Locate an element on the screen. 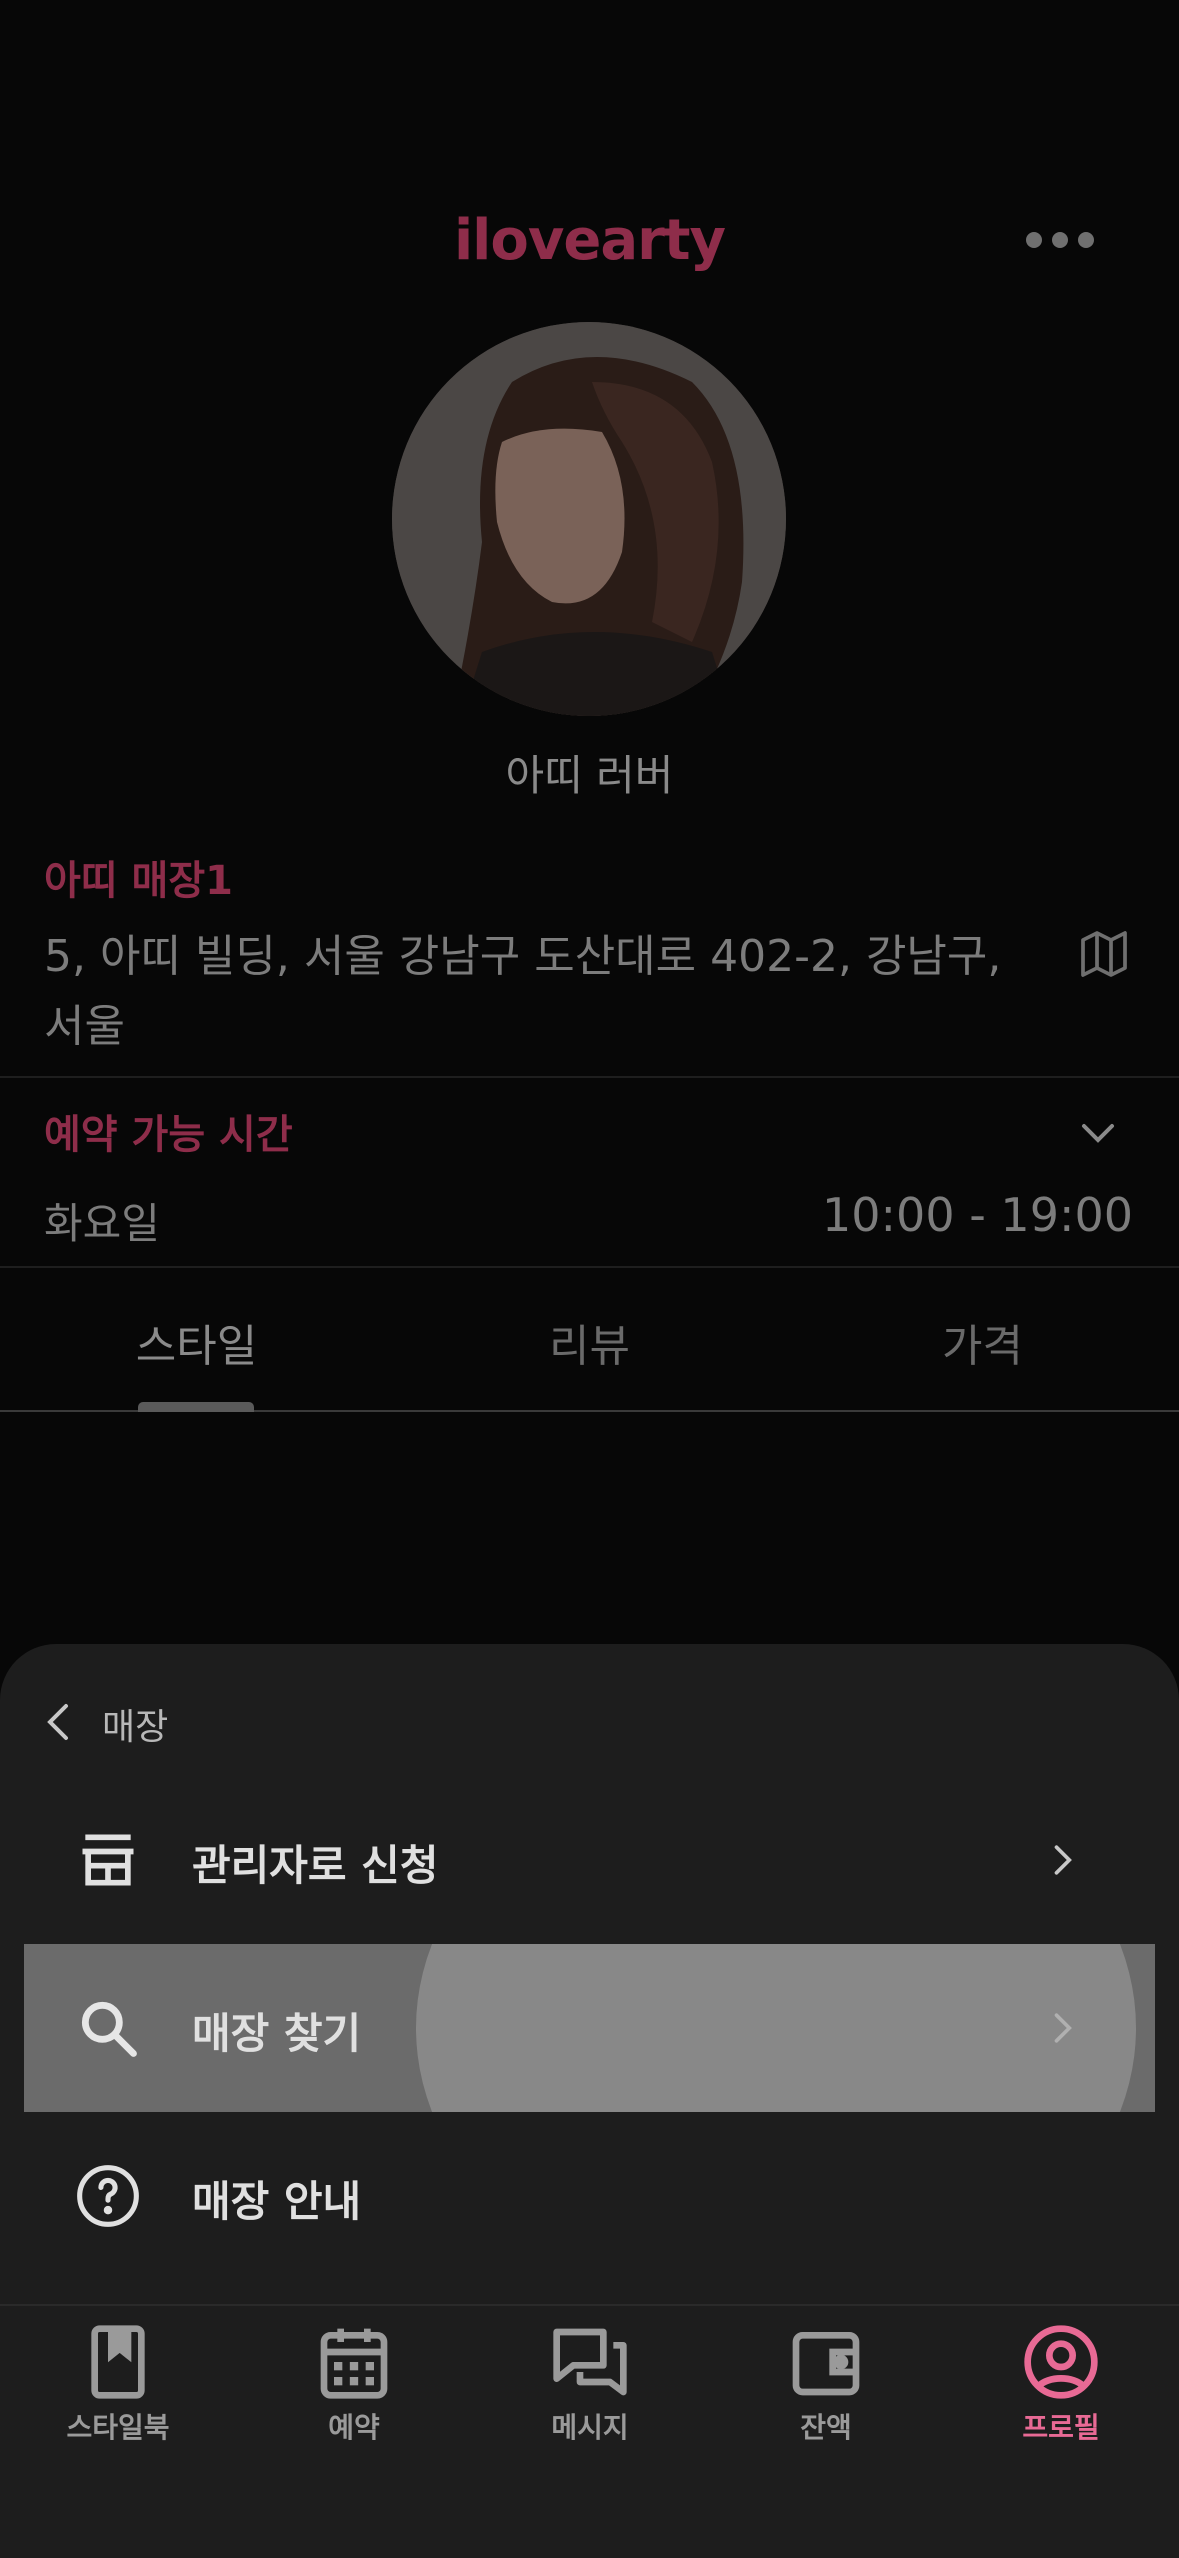  display-name: 아띠 러버 is located at coordinates (589, 775).